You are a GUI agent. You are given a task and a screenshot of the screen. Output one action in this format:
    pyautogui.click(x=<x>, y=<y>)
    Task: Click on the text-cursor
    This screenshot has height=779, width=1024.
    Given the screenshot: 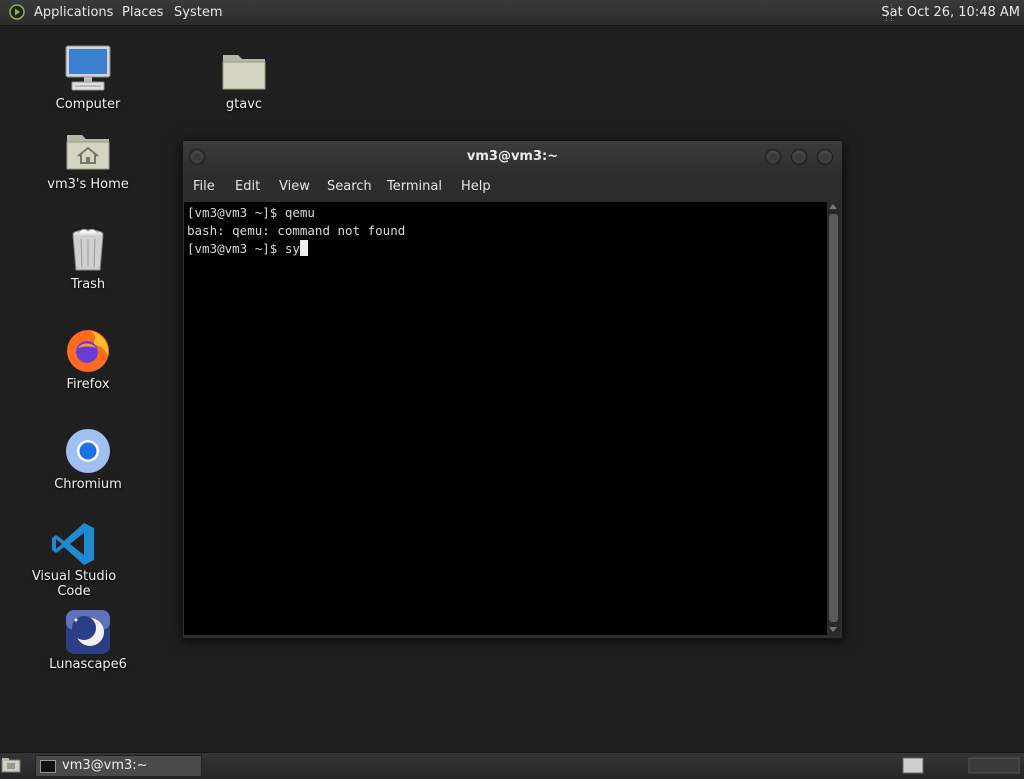 What is the action you would take?
    pyautogui.click(x=303, y=248)
    